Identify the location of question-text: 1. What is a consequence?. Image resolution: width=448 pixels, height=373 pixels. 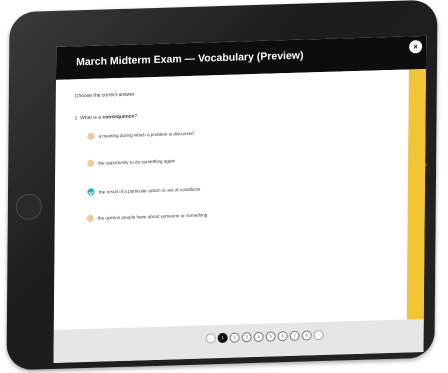
(106, 118).